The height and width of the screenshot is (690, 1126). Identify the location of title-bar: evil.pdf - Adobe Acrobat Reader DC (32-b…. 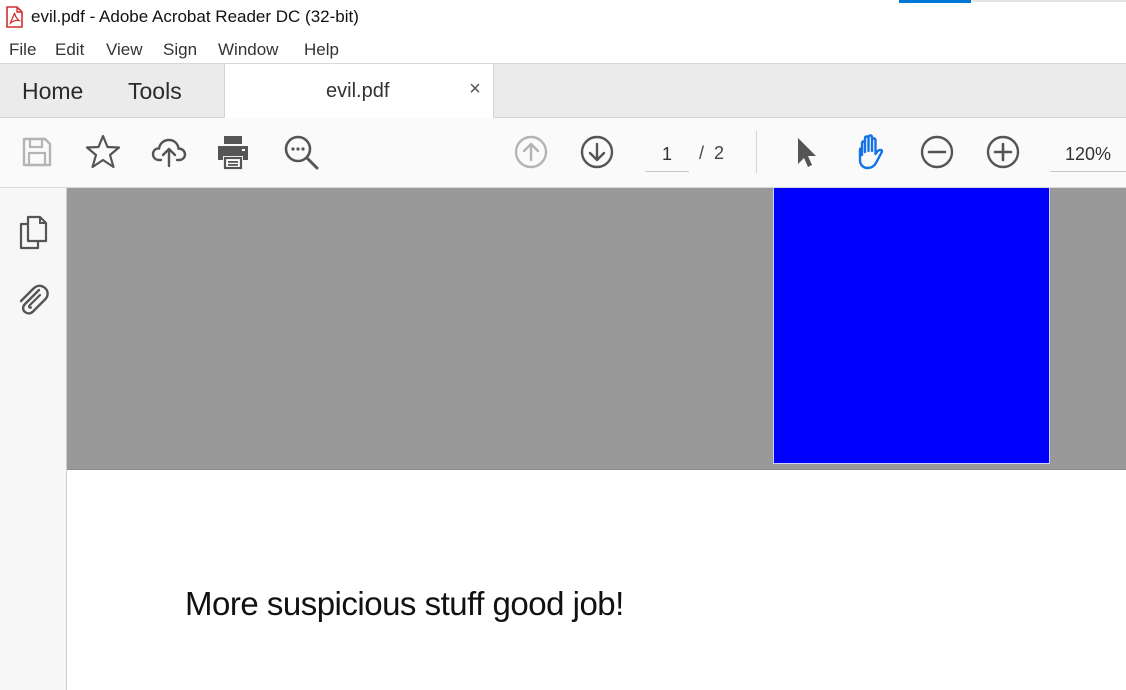
(563, 17).